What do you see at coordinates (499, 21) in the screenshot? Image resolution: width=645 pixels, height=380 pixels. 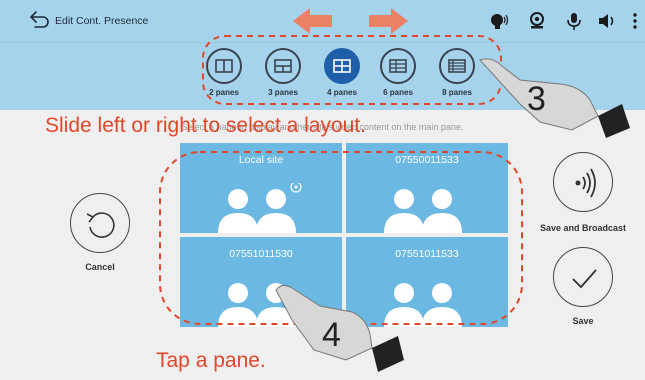 I see `speaker-voice-icon` at bounding box center [499, 21].